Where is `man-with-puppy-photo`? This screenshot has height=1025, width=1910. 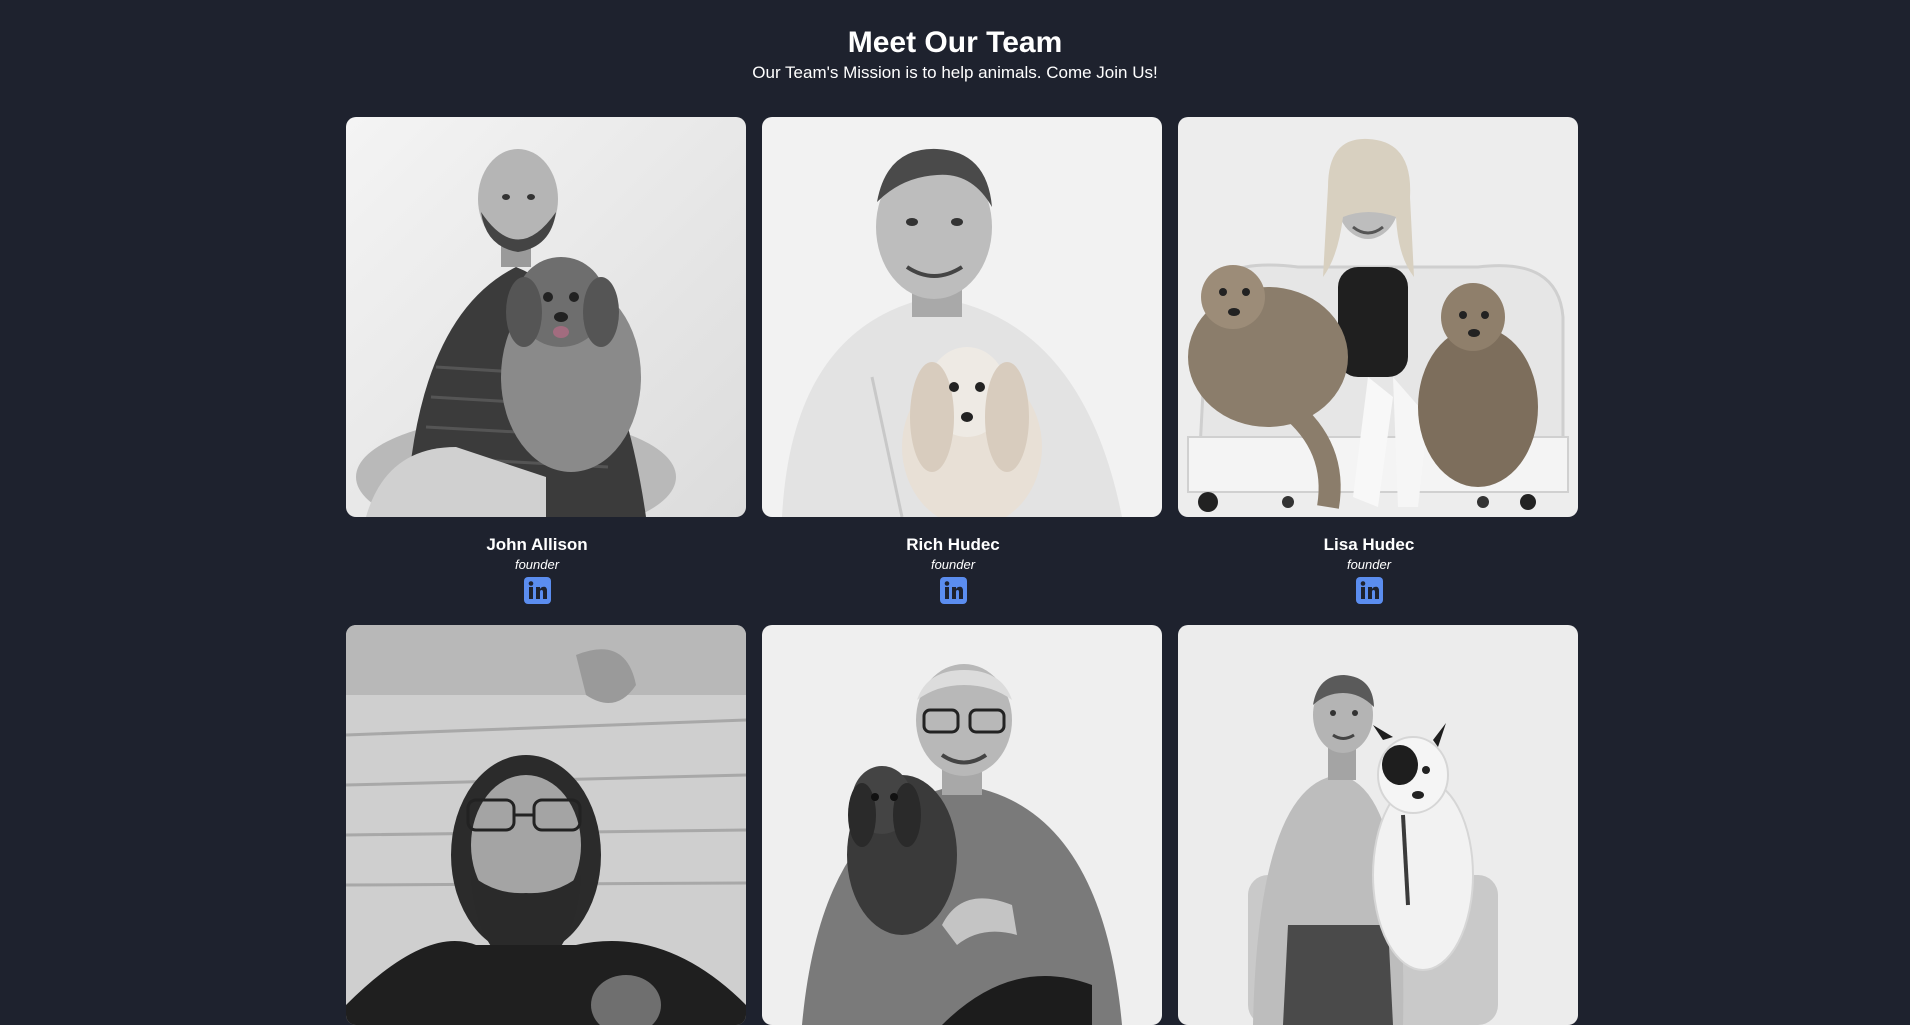 man-with-puppy-photo is located at coordinates (546, 317).